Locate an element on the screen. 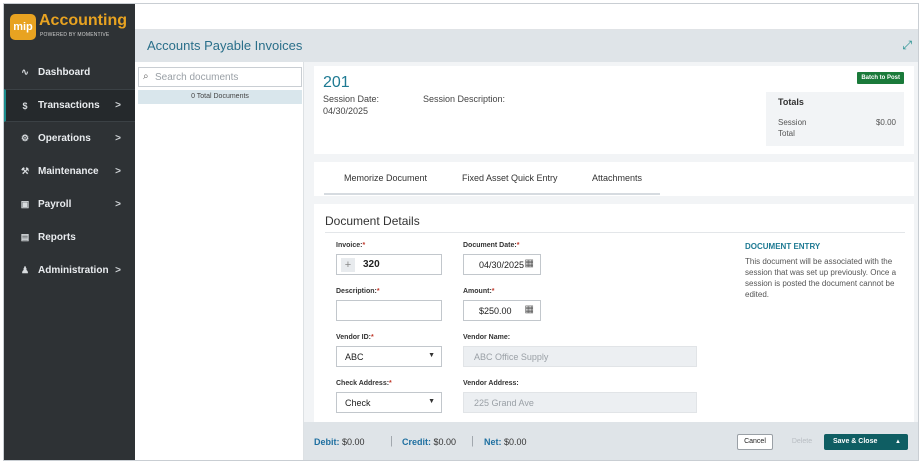 The width and height of the screenshot is (922, 464). sidebar-item-transactions: $ Transactions > is located at coordinates (69, 105).